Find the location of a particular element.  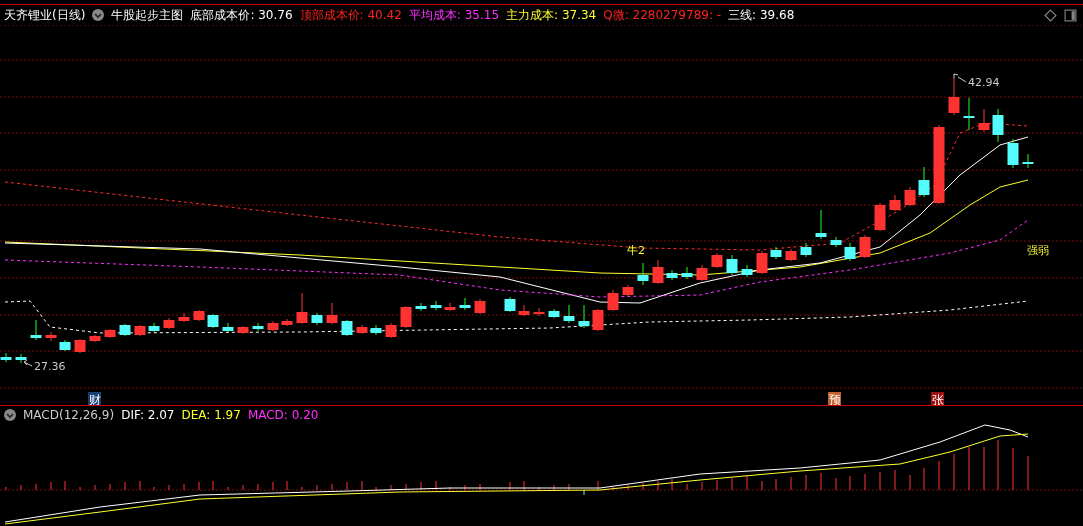

macd-title: MACD(12,26,9) is located at coordinates (69, 414).